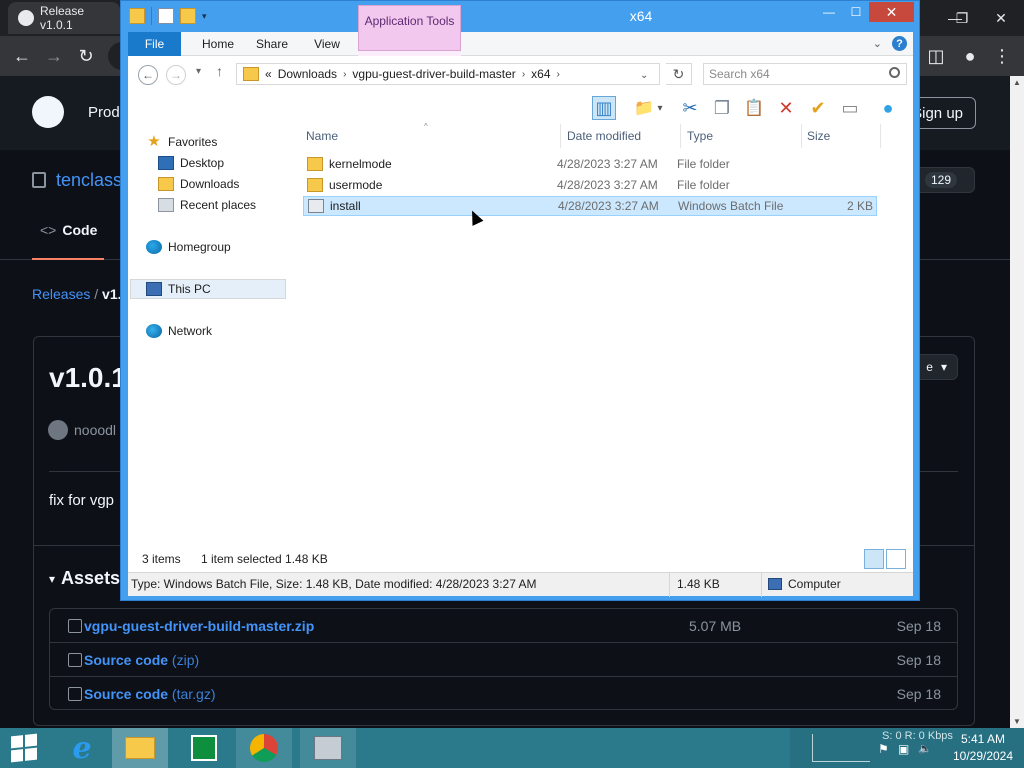 The image size is (1024, 768). I want to click on back-button: ←, so click(148, 75).